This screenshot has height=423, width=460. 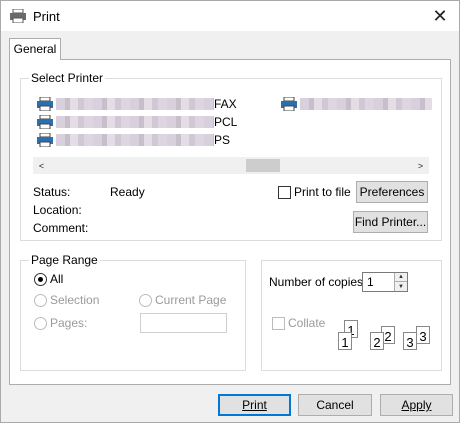 What do you see at coordinates (67, 78) in the screenshot?
I see `select-printer-label: Select Printer` at bounding box center [67, 78].